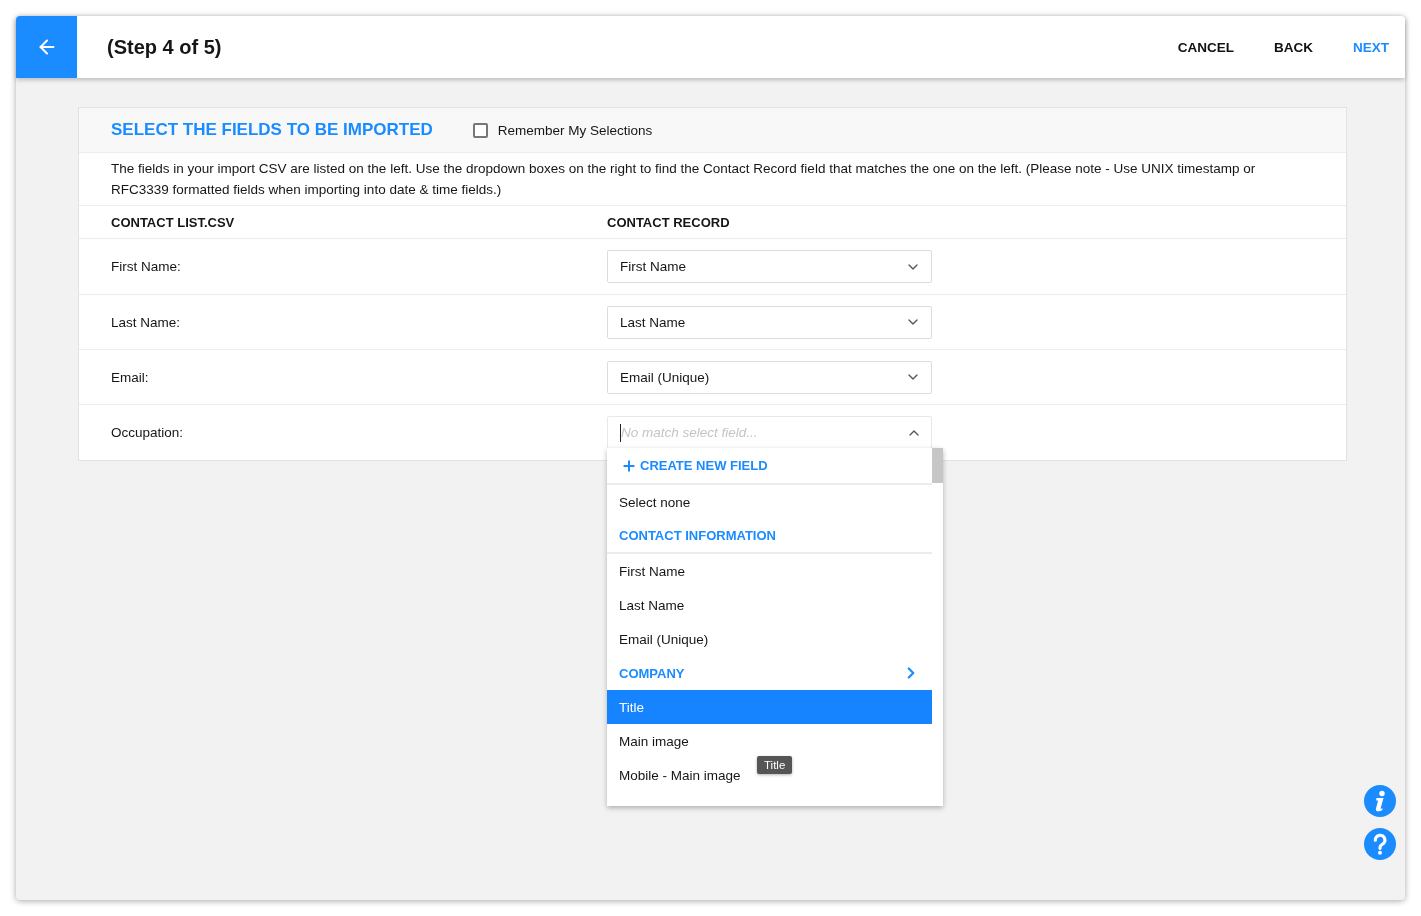 Image resolution: width=1421 pixels, height=916 pixels. Describe the element at coordinates (712, 179) in the screenshot. I see `description-text: The fields in your import CSV are listed on the left. Use the dropdown boxes on the right to find the Contact Record field that matches the one on the left. (Please note - Use UNIX timestamp or RFC3339 formatted fields when importing into date & time fields.)` at that location.